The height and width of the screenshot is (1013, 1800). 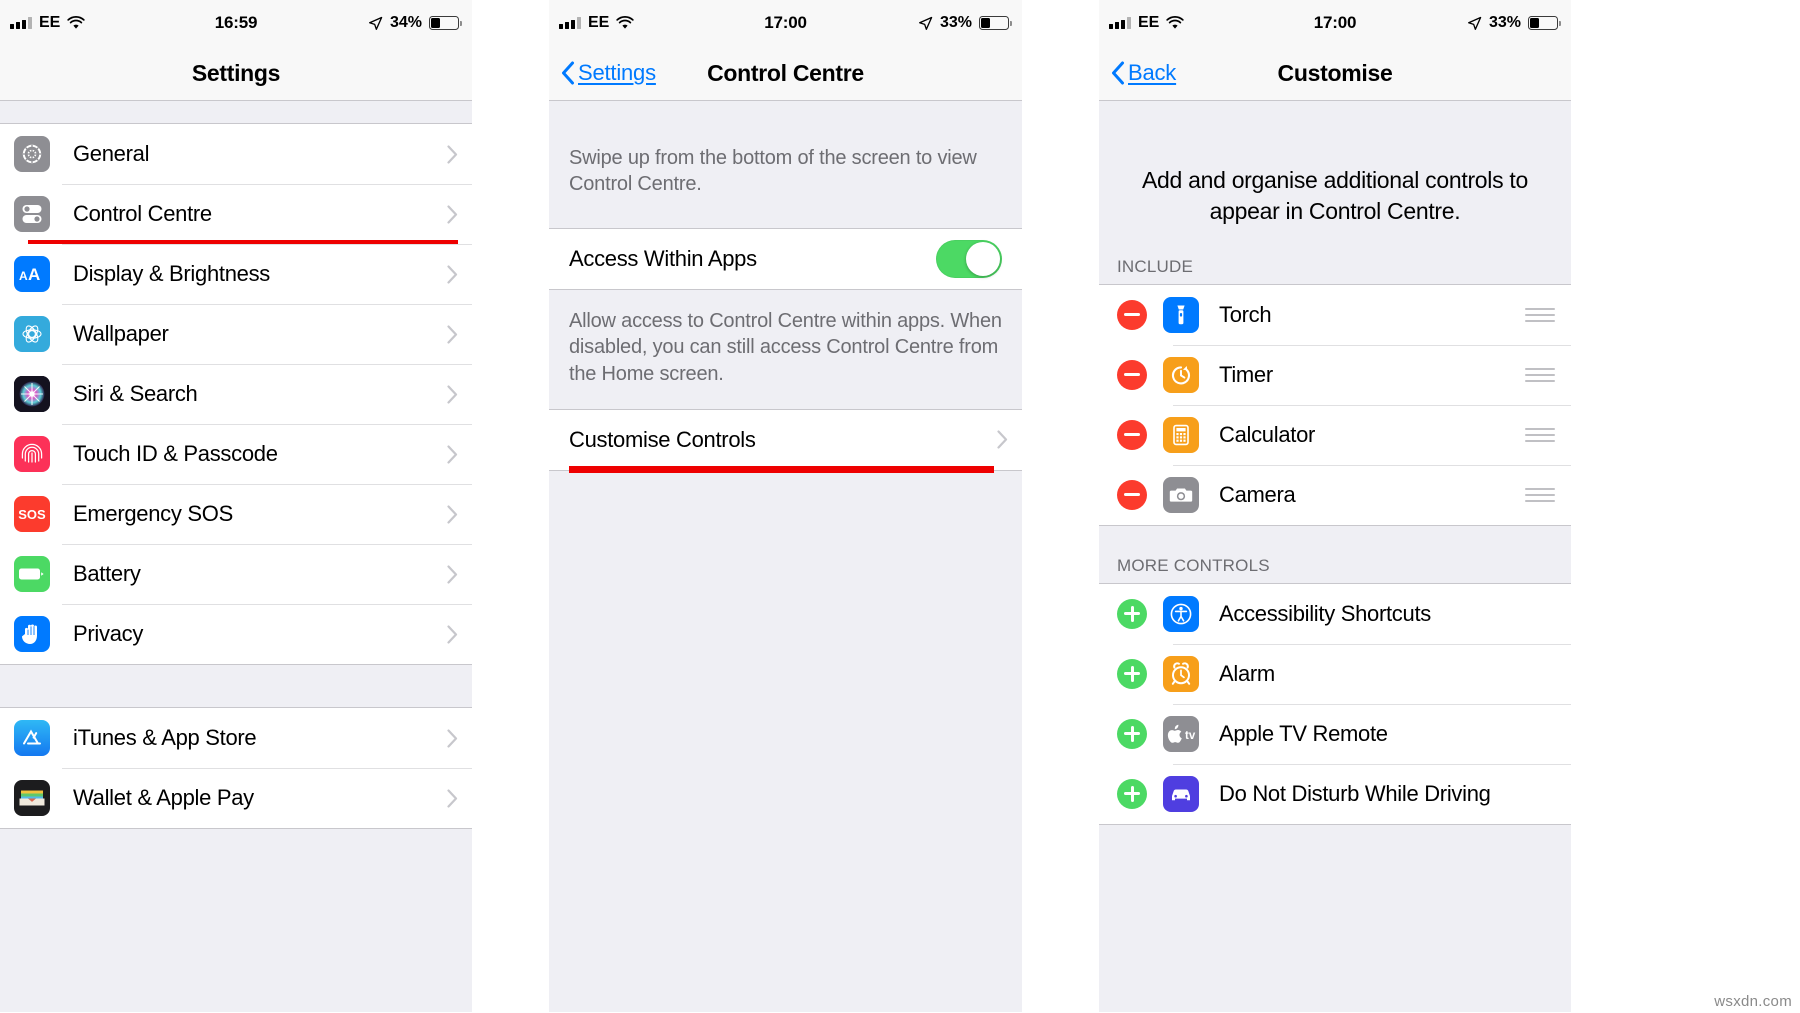 What do you see at coordinates (236, 514) in the screenshot?
I see `sidebar-item-emergency-sos: SOS Emergency SOS` at bounding box center [236, 514].